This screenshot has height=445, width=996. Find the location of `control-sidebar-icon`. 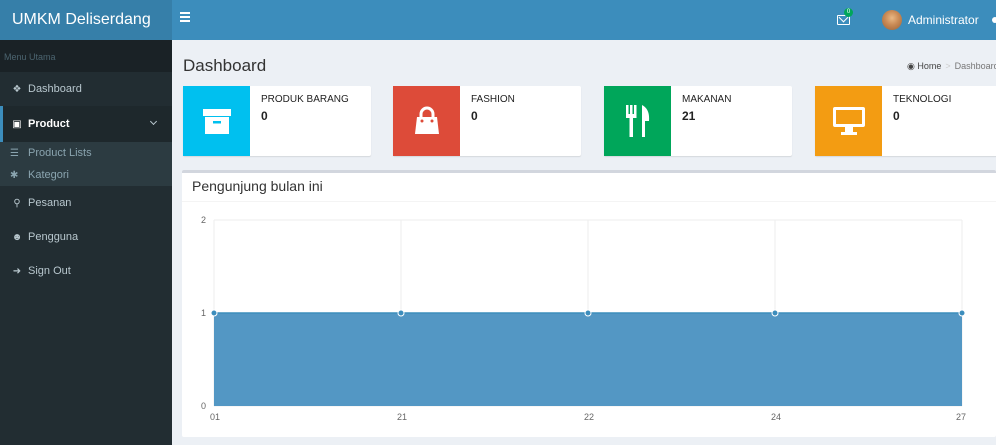

control-sidebar-icon is located at coordinates (994, 20).